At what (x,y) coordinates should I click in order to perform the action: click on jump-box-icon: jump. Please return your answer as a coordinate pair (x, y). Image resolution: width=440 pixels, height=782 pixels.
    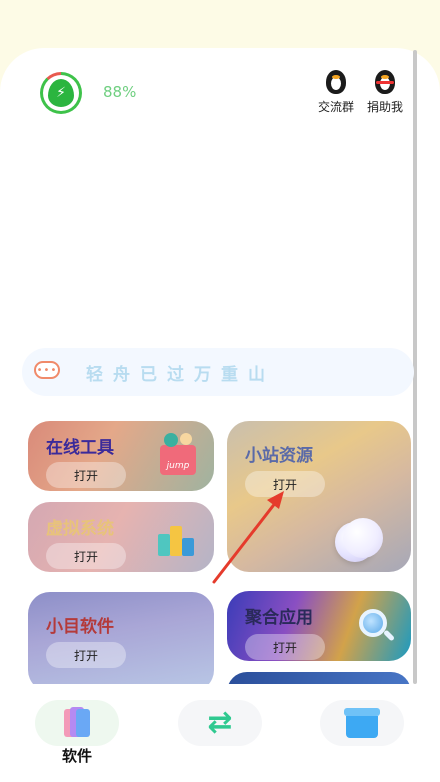
    Looking at the image, I should click on (178, 454).